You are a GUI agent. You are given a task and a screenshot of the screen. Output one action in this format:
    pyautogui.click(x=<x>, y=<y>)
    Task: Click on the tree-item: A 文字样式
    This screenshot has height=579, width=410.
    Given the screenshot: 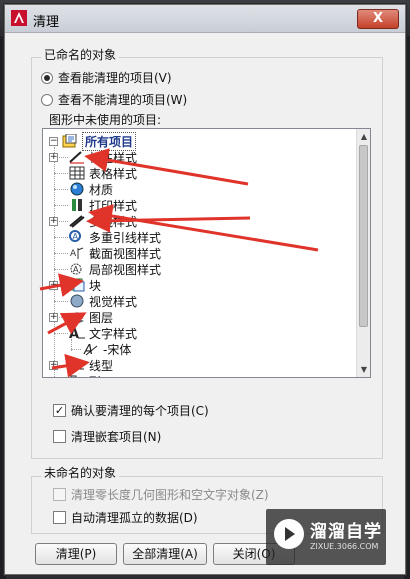 What is the action you would take?
    pyautogui.click(x=103, y=333)
    